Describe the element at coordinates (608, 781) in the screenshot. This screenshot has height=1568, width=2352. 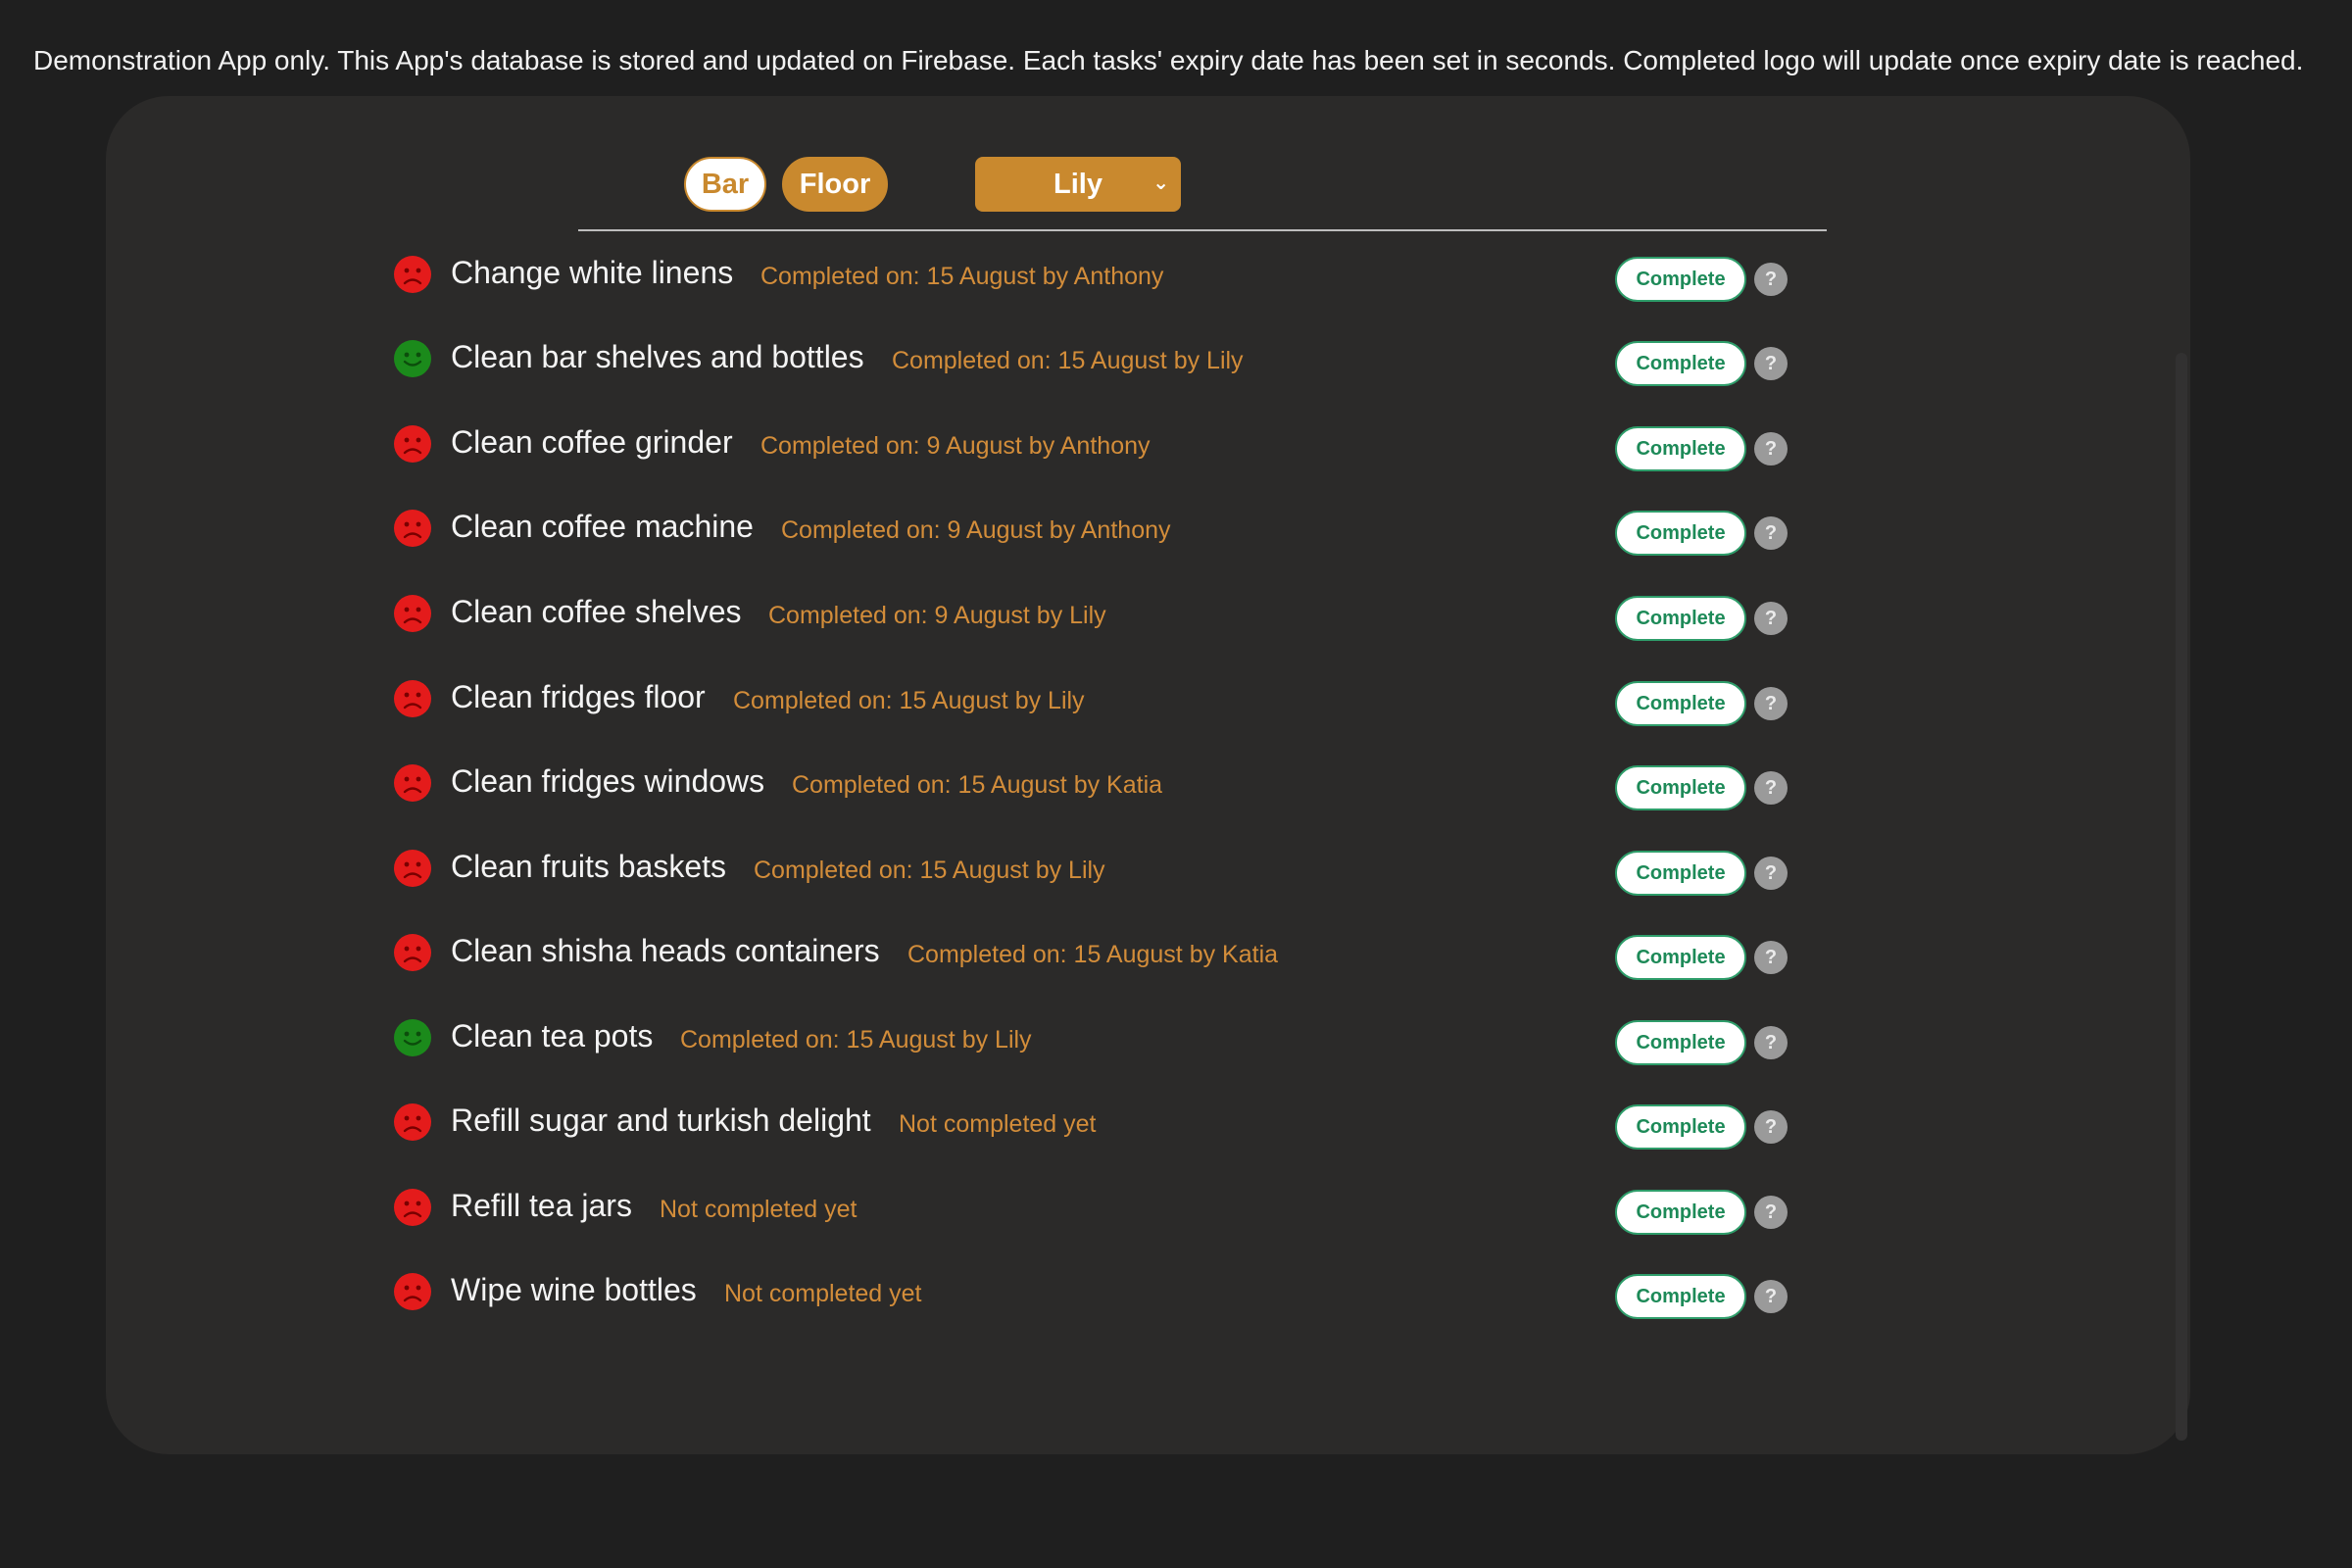
I see `task-name: Clean fridges windows` at that location.